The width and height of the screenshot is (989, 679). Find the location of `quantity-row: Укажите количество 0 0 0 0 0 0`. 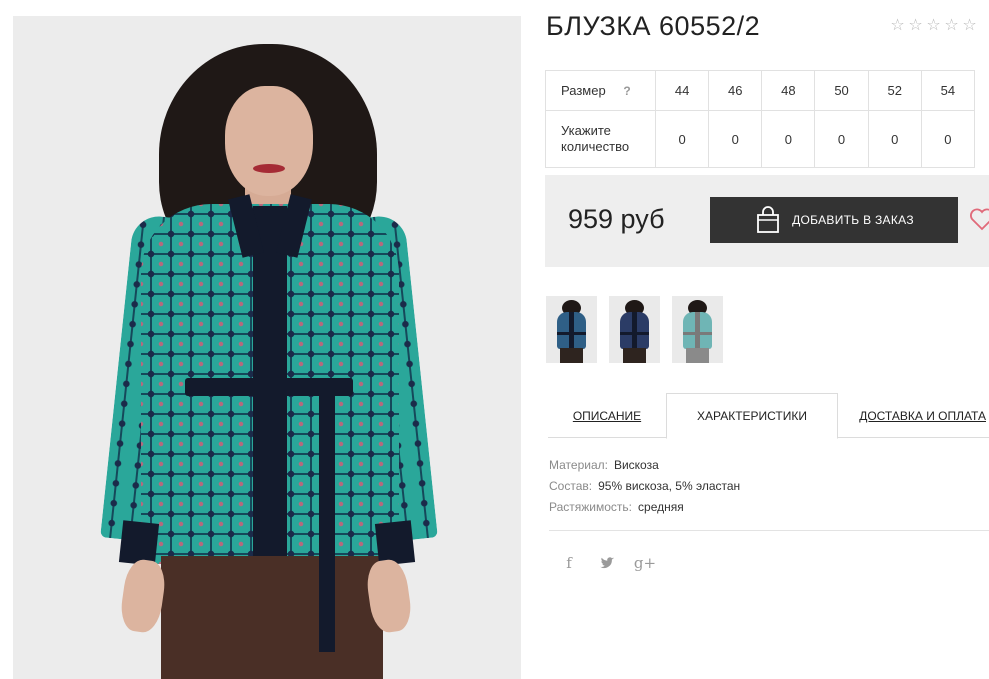

quantity-row: Укажите количество 0 0 0 0 0 0 is located at coordinates (760, 139).